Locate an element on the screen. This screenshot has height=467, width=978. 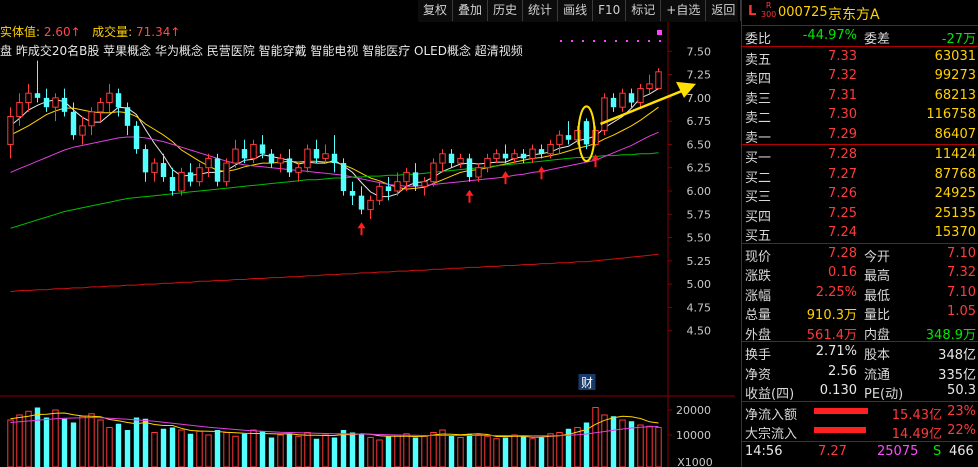
toolbar-button-mark: 标记 is located at coordinates (644, 10).